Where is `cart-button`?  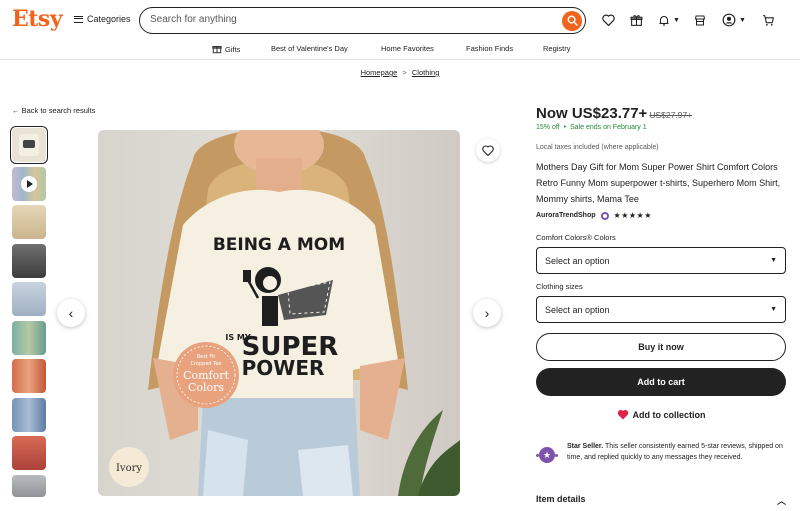
cart-button is located at coordinates (768, 20).